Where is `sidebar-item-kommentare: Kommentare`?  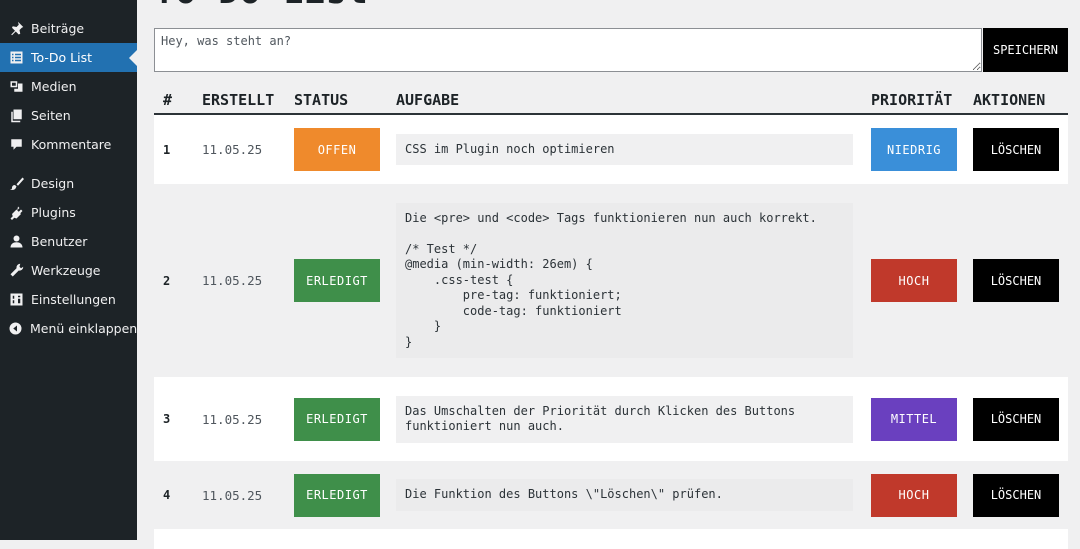 sidebar-item-kommentare: Kommentare is located at coordinates (68, 144).